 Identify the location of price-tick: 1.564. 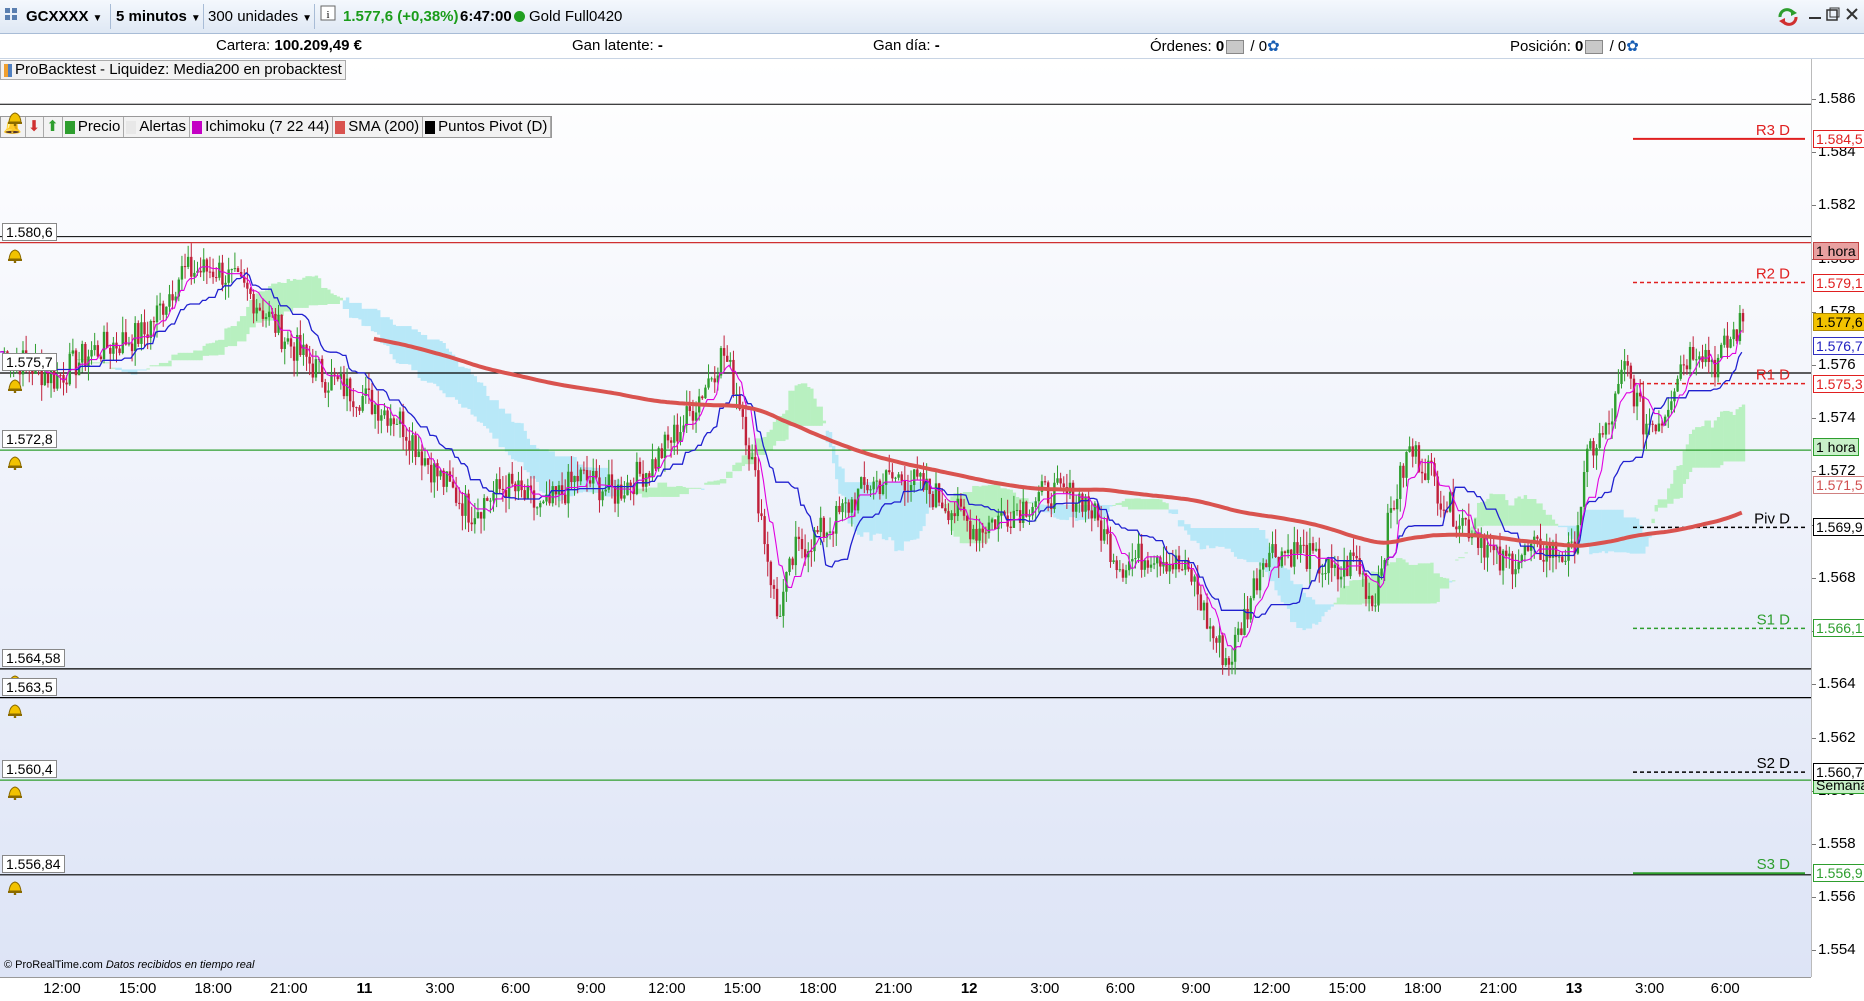
(1837, 684).